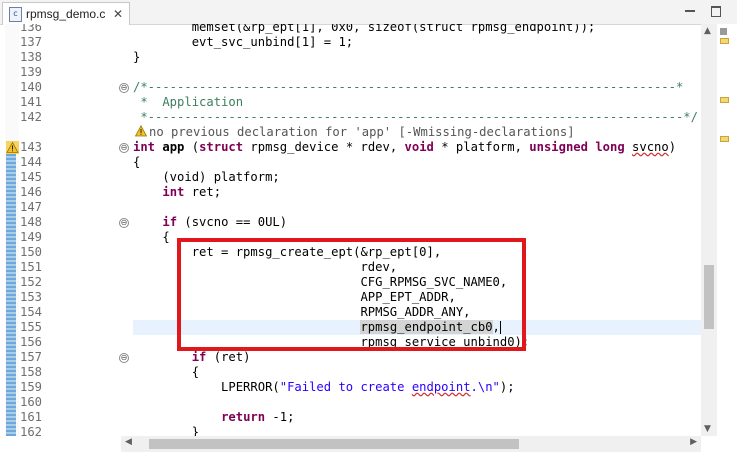 The height and width of the screenshot is (458, 737). What do you see at coordinates (350, 372) in the screenshot?
I see `code-line: 158 {` at bounding box center [350, 372].